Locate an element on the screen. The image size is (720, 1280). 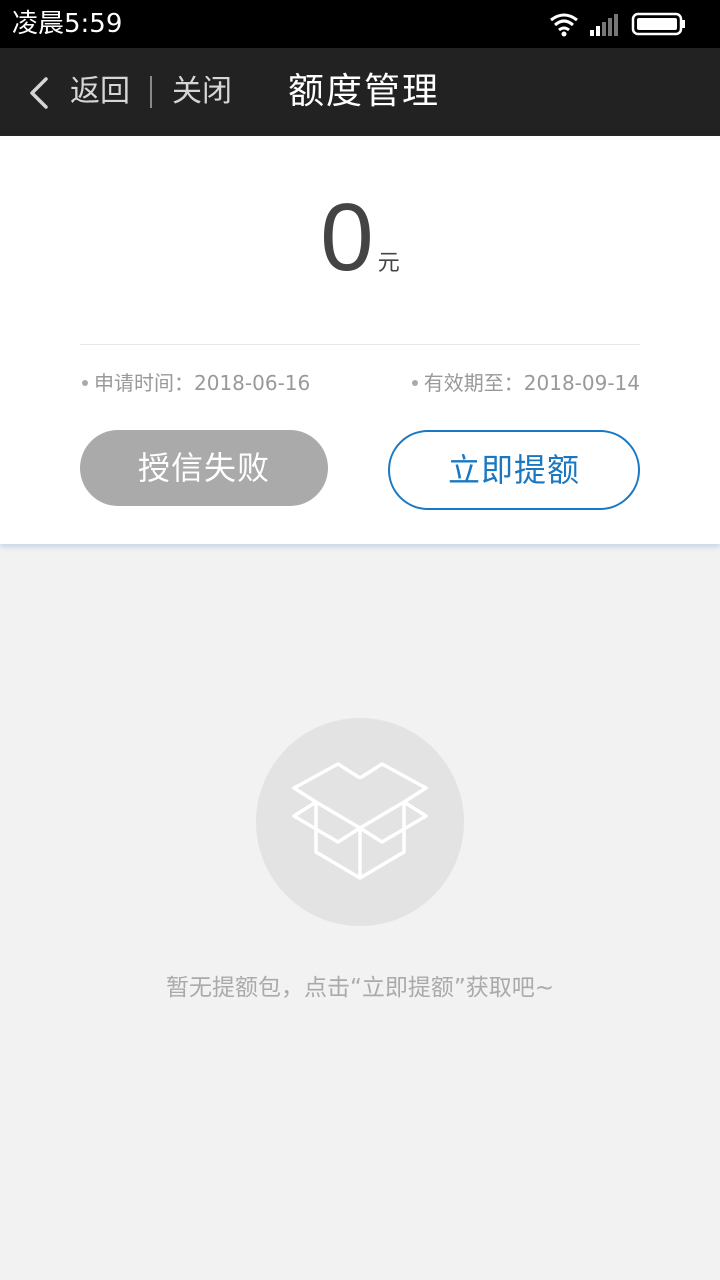
raise-limit-button: 立即提额 is located at coordinates (514, 470).